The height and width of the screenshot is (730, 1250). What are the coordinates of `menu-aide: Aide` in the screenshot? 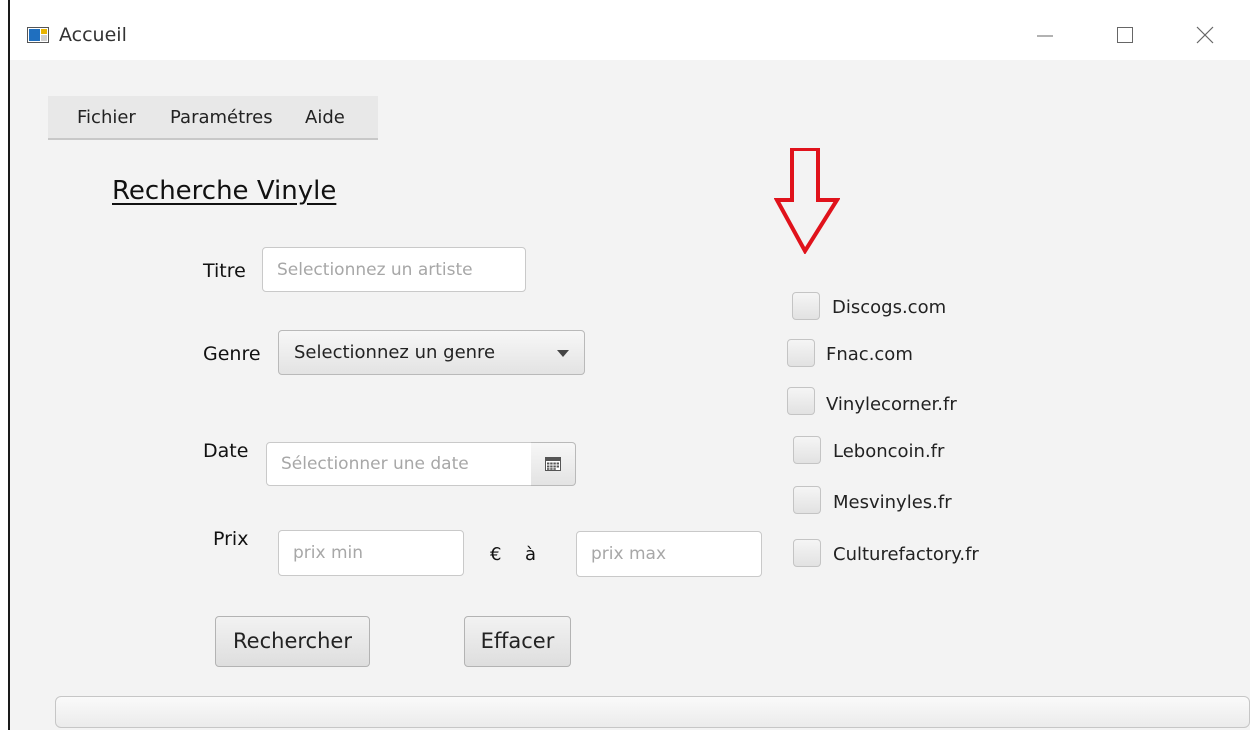 It's located at (325, 117).